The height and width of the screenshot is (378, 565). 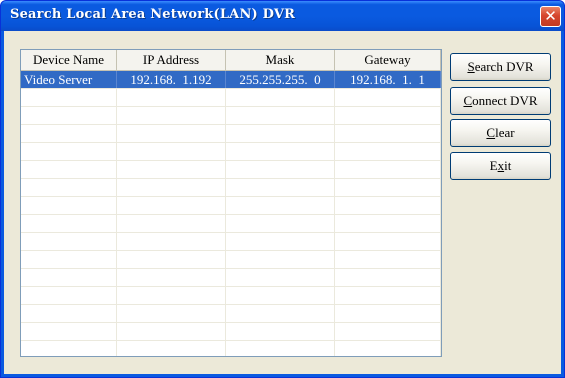 What do you see at coordinates (550, 16) in the screenshot?
I see `close-icon: ✕` at bounding box center [550, 16].